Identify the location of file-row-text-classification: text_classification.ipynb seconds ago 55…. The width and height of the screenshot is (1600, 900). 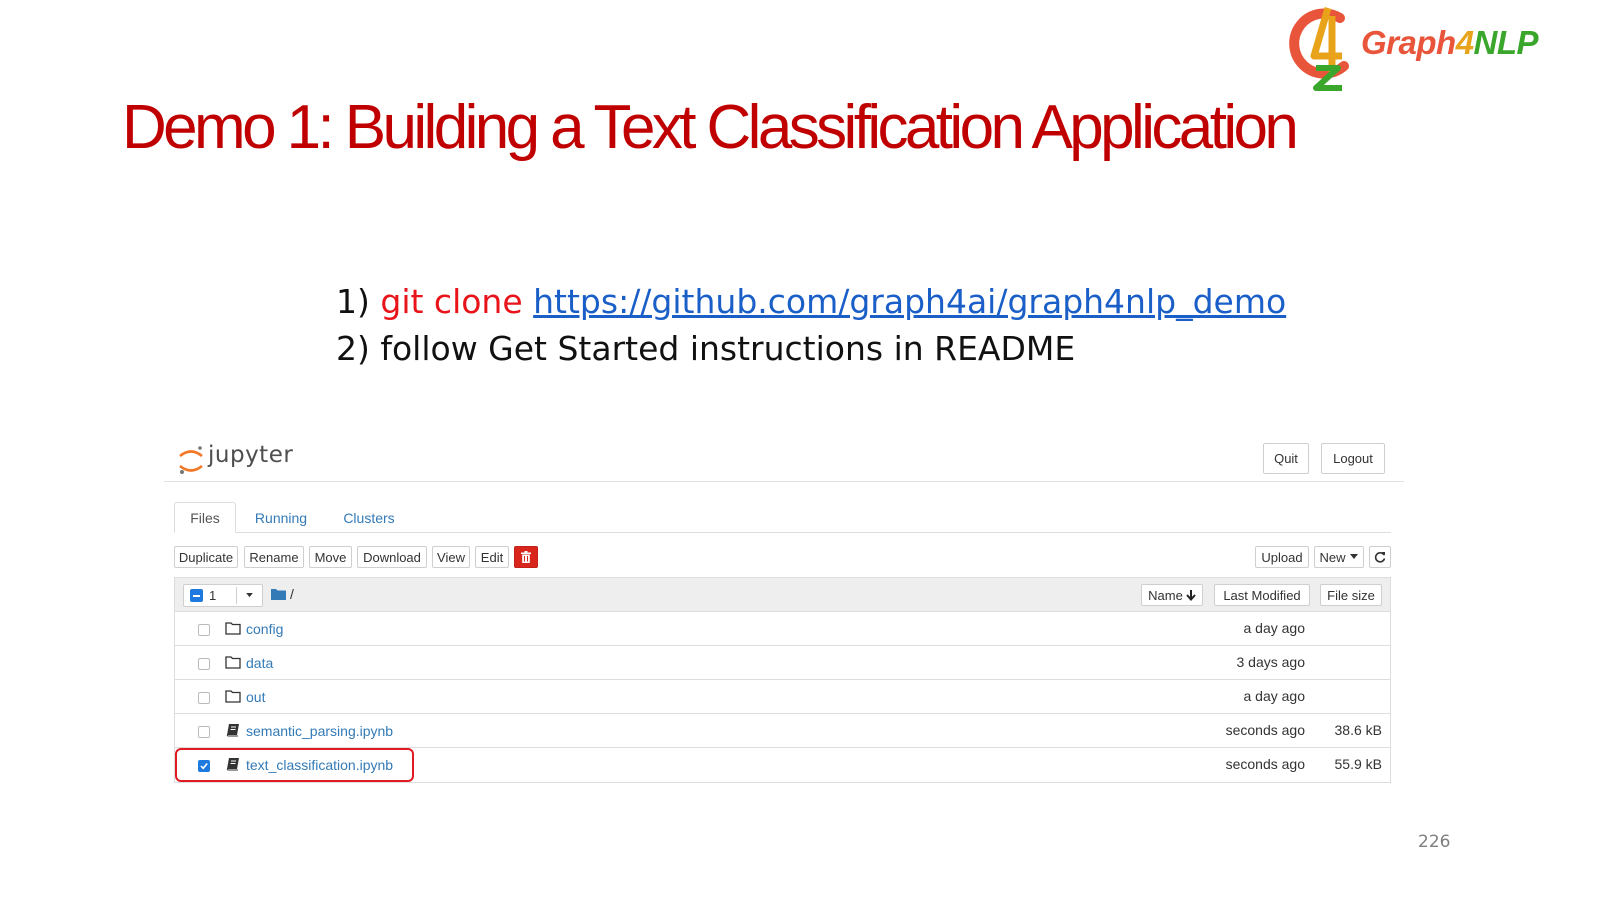
(782, 765).